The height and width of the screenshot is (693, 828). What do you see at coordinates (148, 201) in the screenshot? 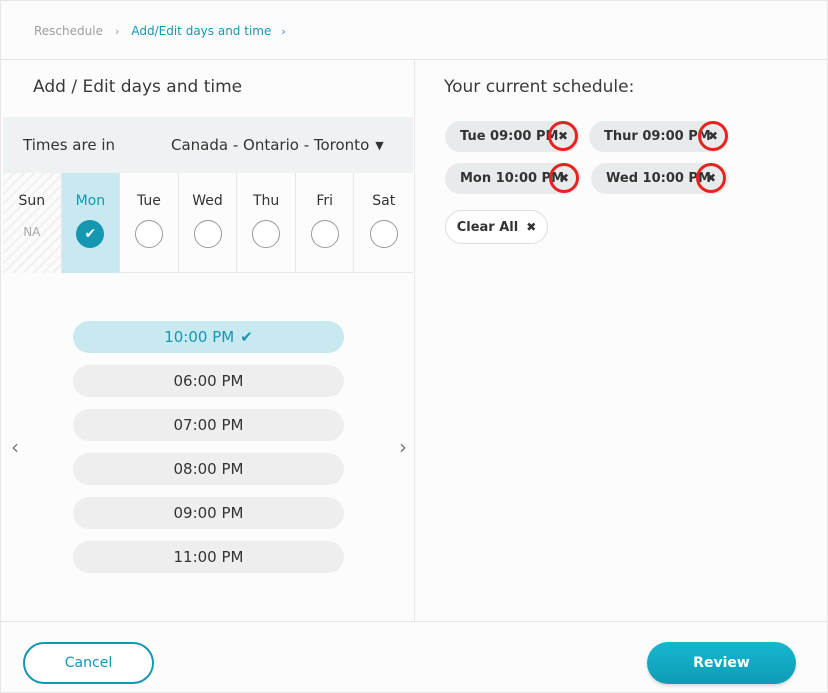
I see `day-label: Tue` at bounding box center [148, 201].